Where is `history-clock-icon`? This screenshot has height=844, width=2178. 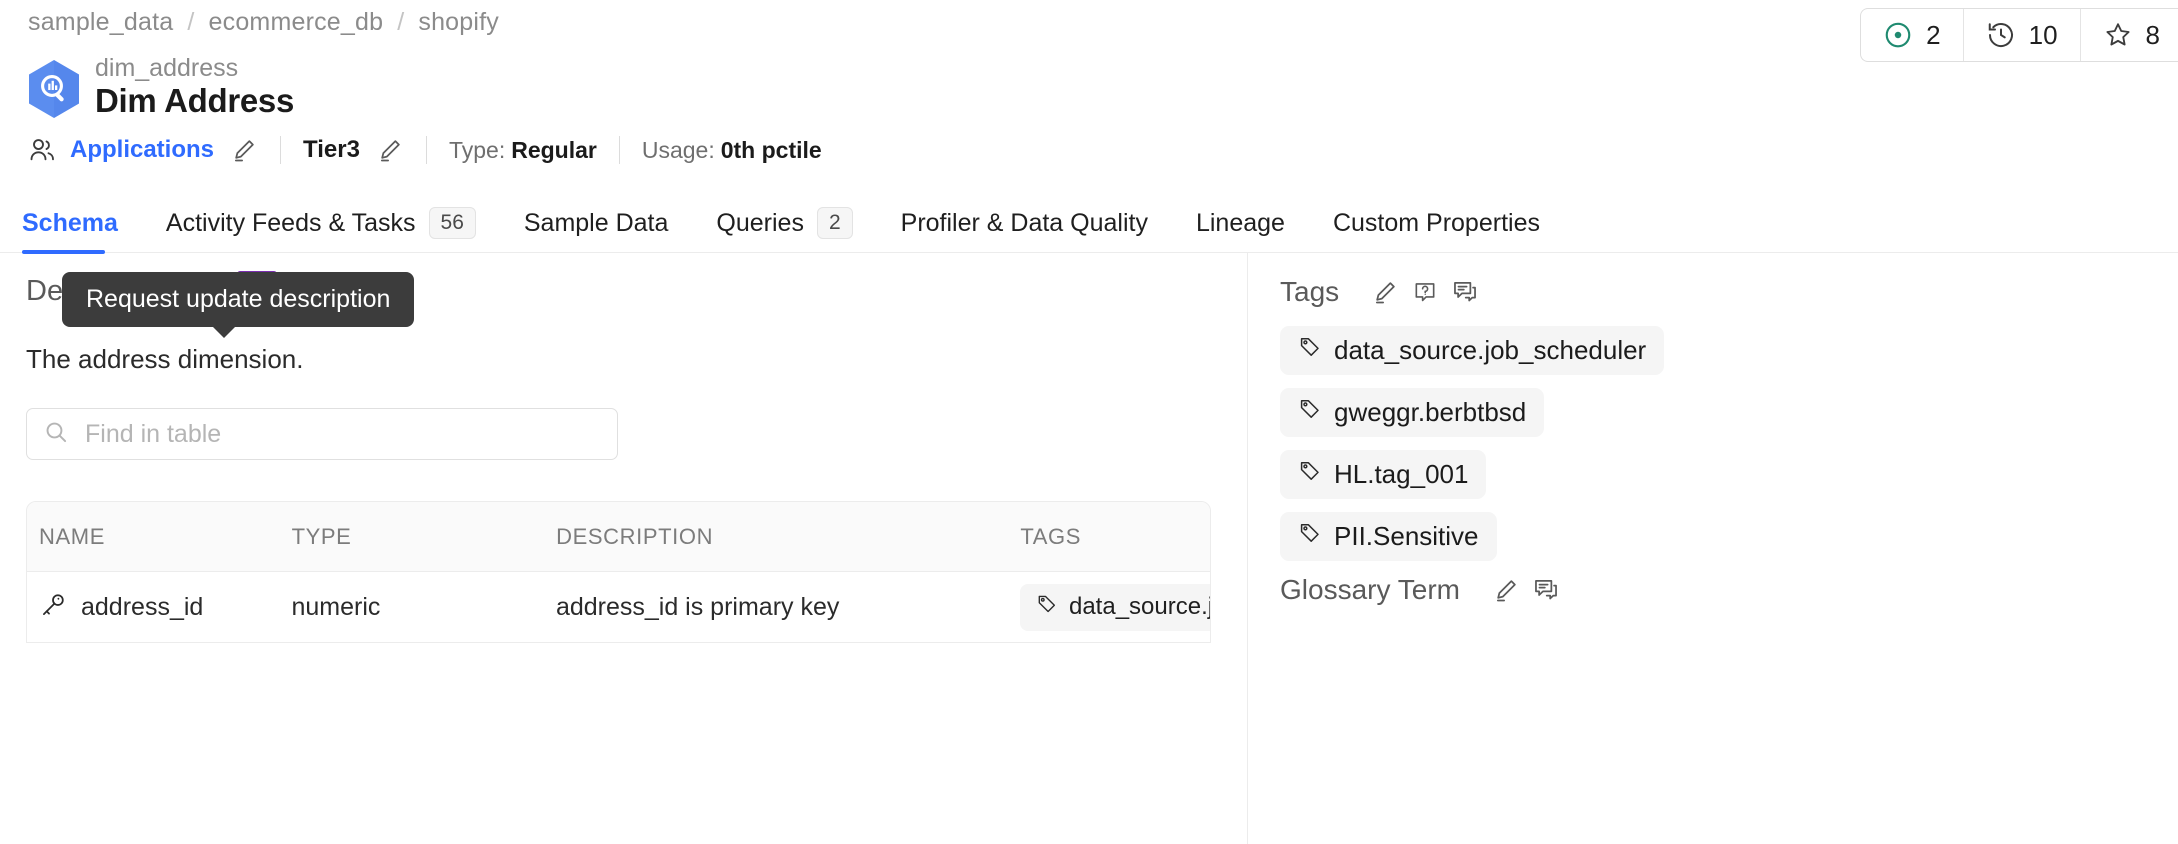 history-clock-icon is located at coordinates (2001, 35).